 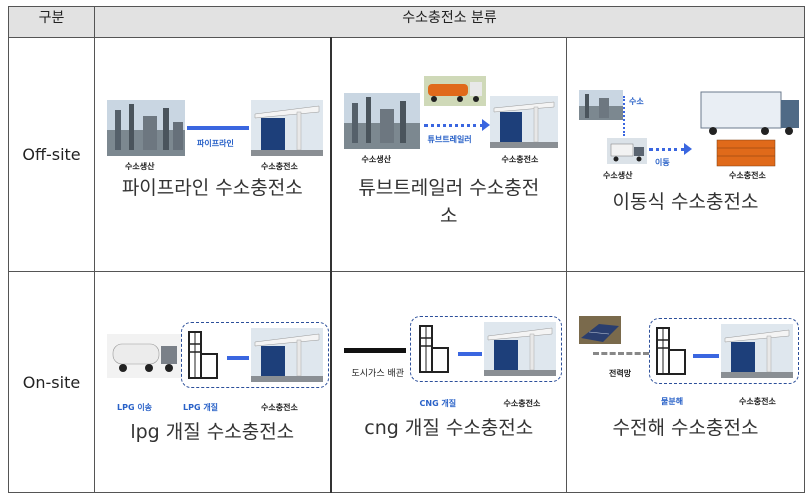 I want to click on header-category: 구분, so click(x=51, y=22).